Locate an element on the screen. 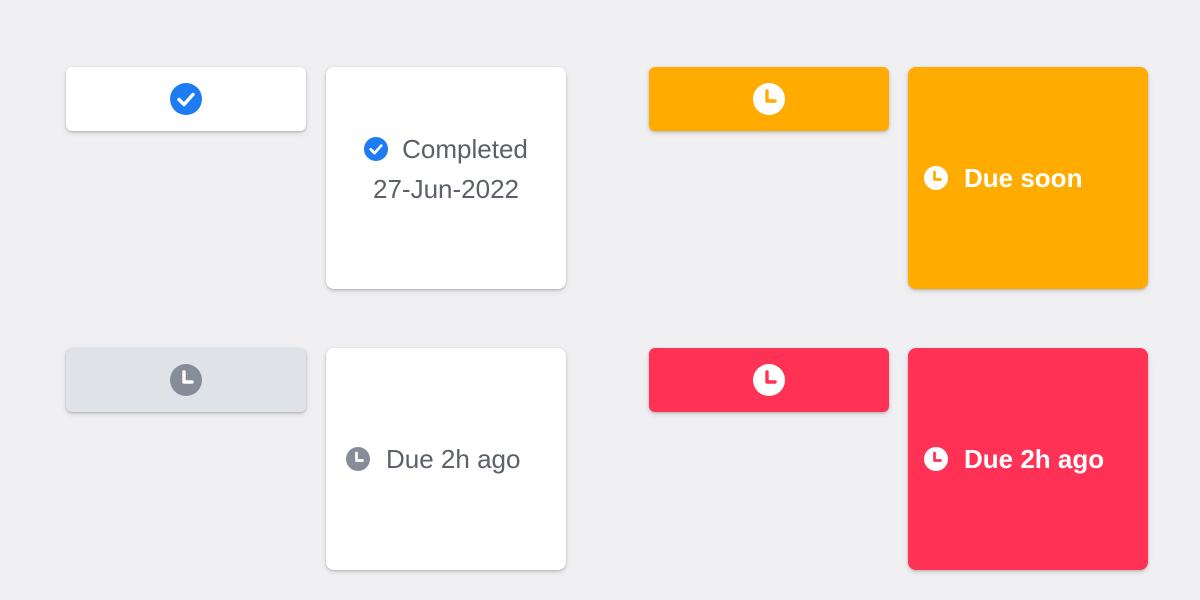  completed-status-bar is located at coordinates (186, 99).